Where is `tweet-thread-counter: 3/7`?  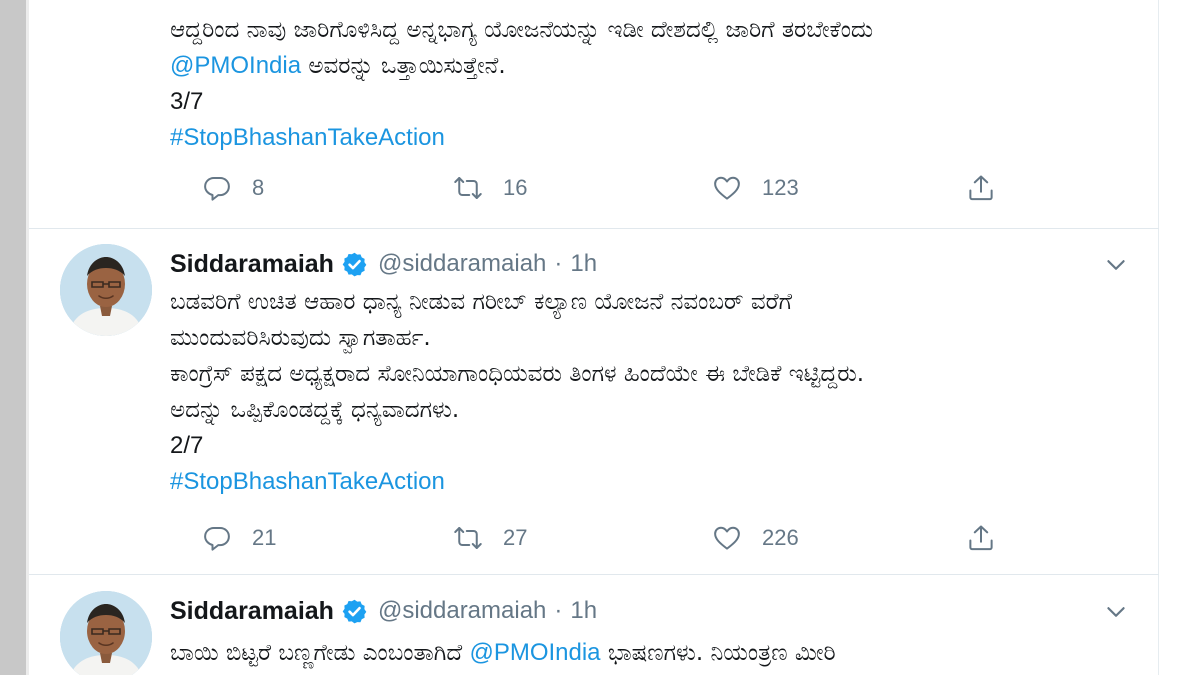
tweet-thread-counter: 3/7 is located at coordinates (187, 101).